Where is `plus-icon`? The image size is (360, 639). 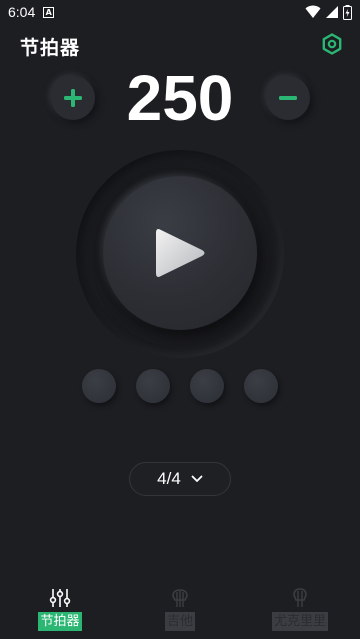 plus-icon is located at coordinates (73, 98).